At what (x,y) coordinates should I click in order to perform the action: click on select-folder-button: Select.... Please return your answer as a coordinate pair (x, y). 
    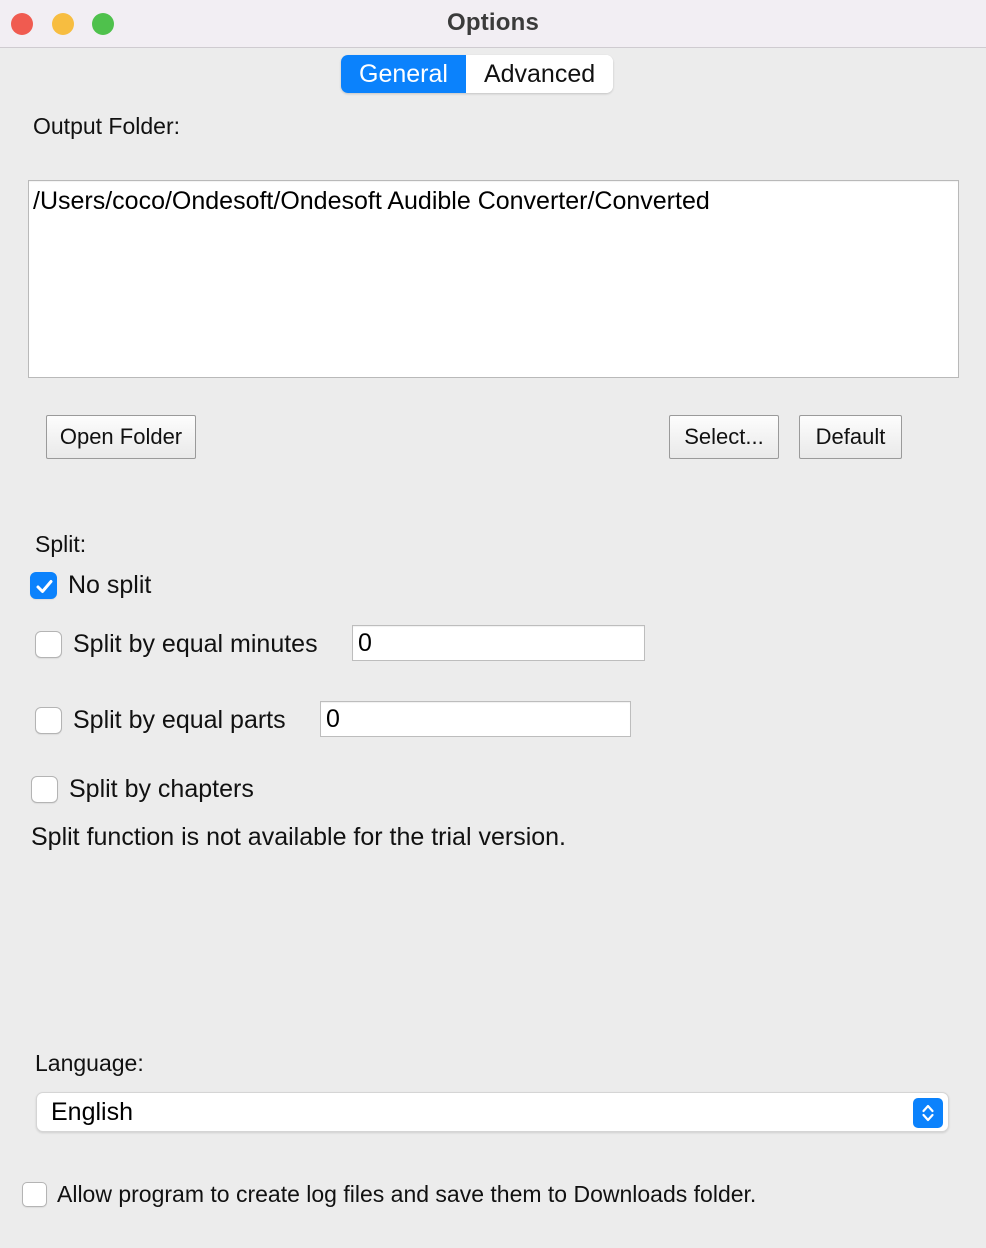
    Looking at the image, I should click on (724, 437).